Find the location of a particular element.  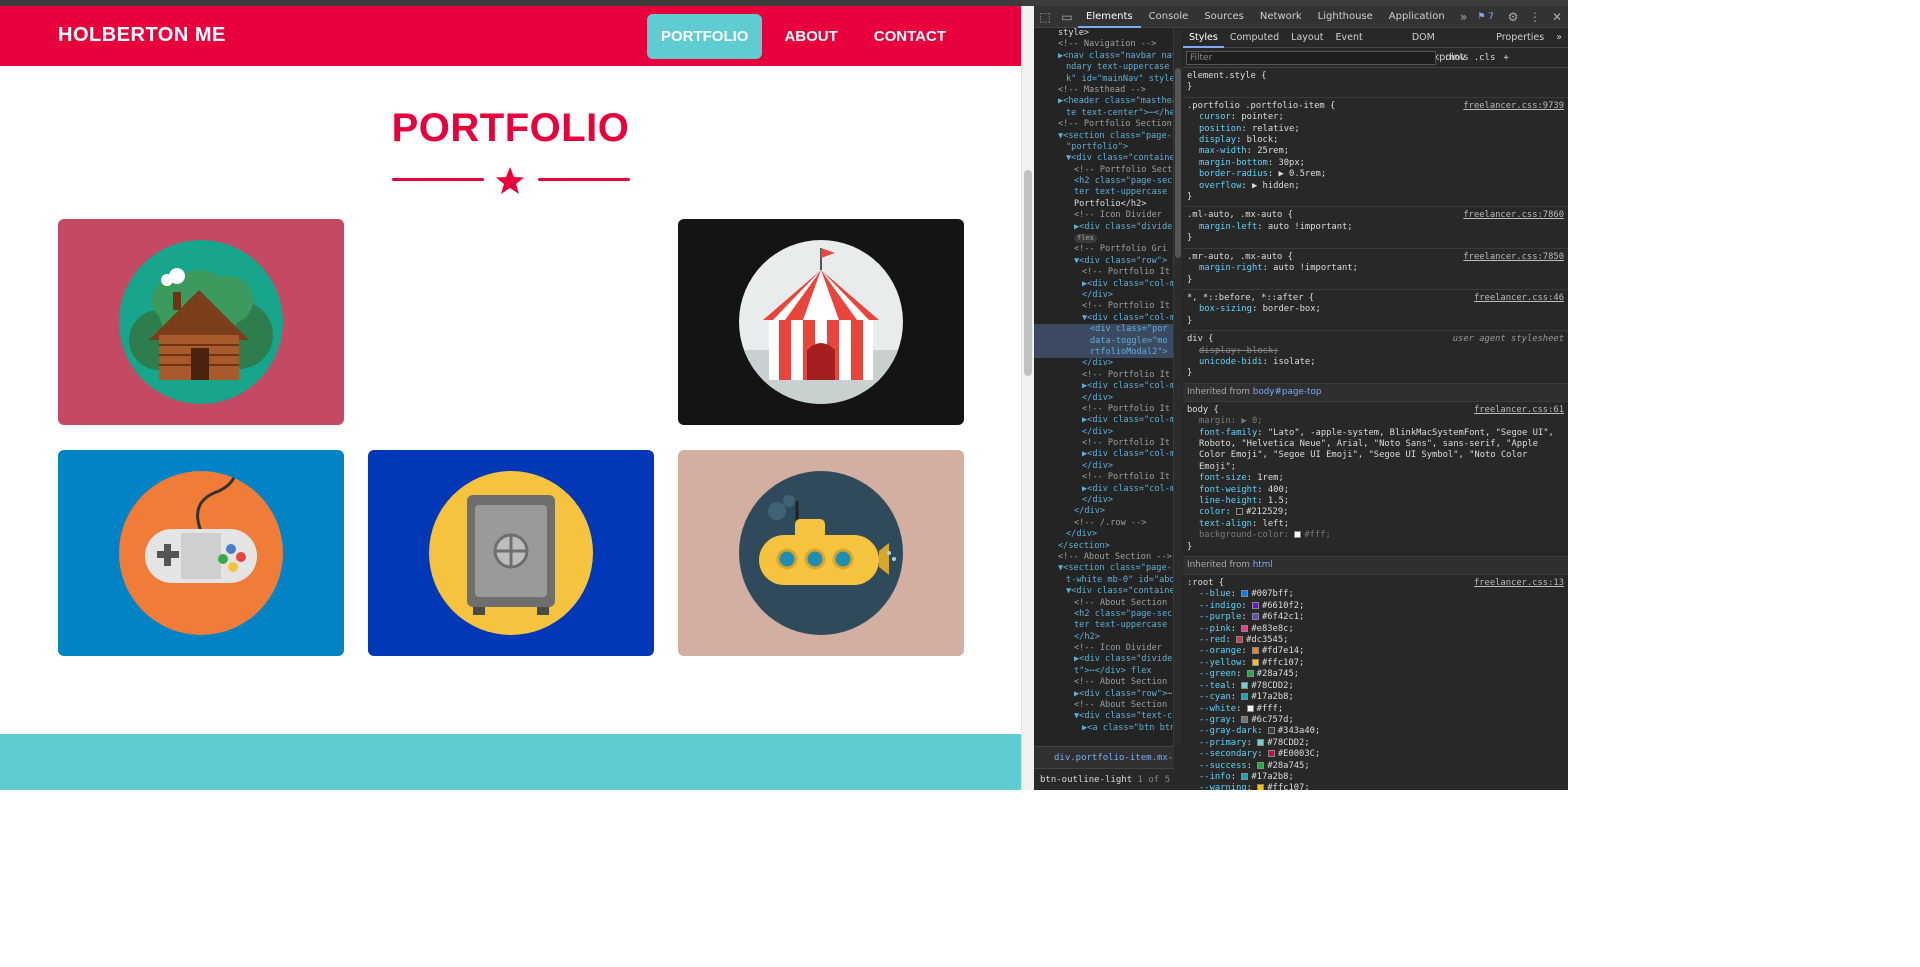

close-icon: ✕ is located at coordinates (1557, 17).